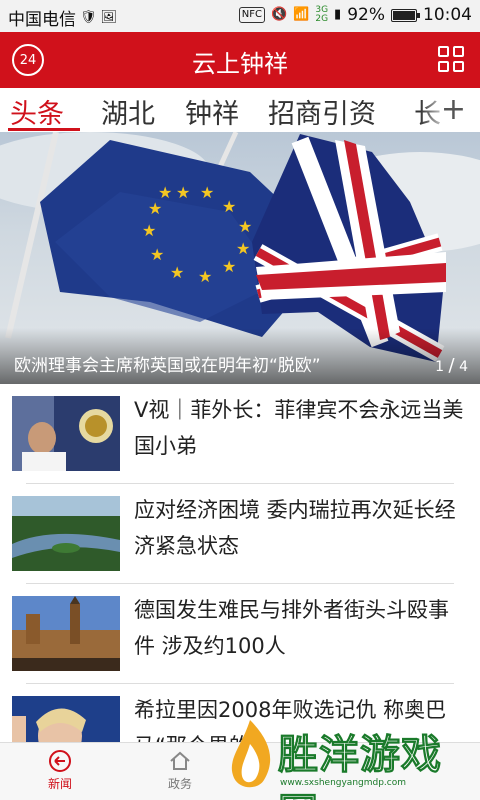 This screenshot has height=800, width=480. I want to click on app-header: 24 云上钟祥, so click(240, 60).